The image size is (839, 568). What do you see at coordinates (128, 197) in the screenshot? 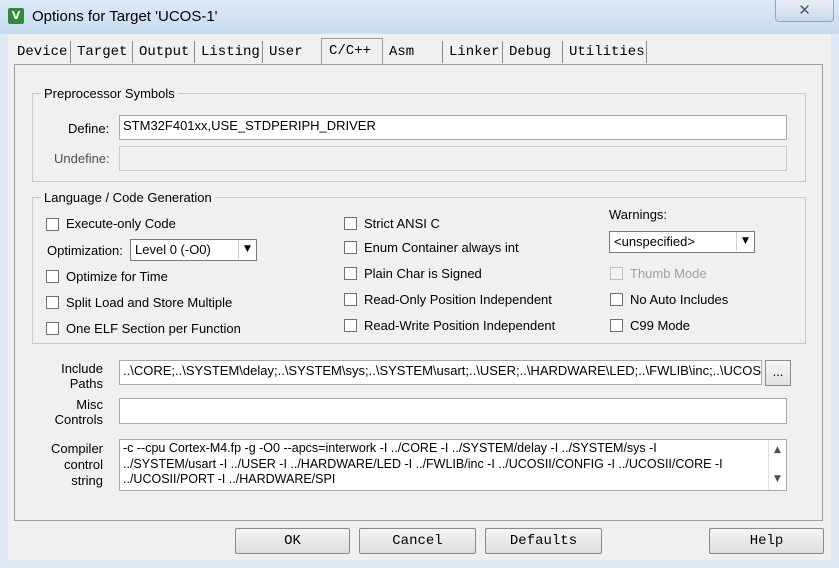
I see `language-legend: Language / Code Generation` at bounding box center [128, 197].